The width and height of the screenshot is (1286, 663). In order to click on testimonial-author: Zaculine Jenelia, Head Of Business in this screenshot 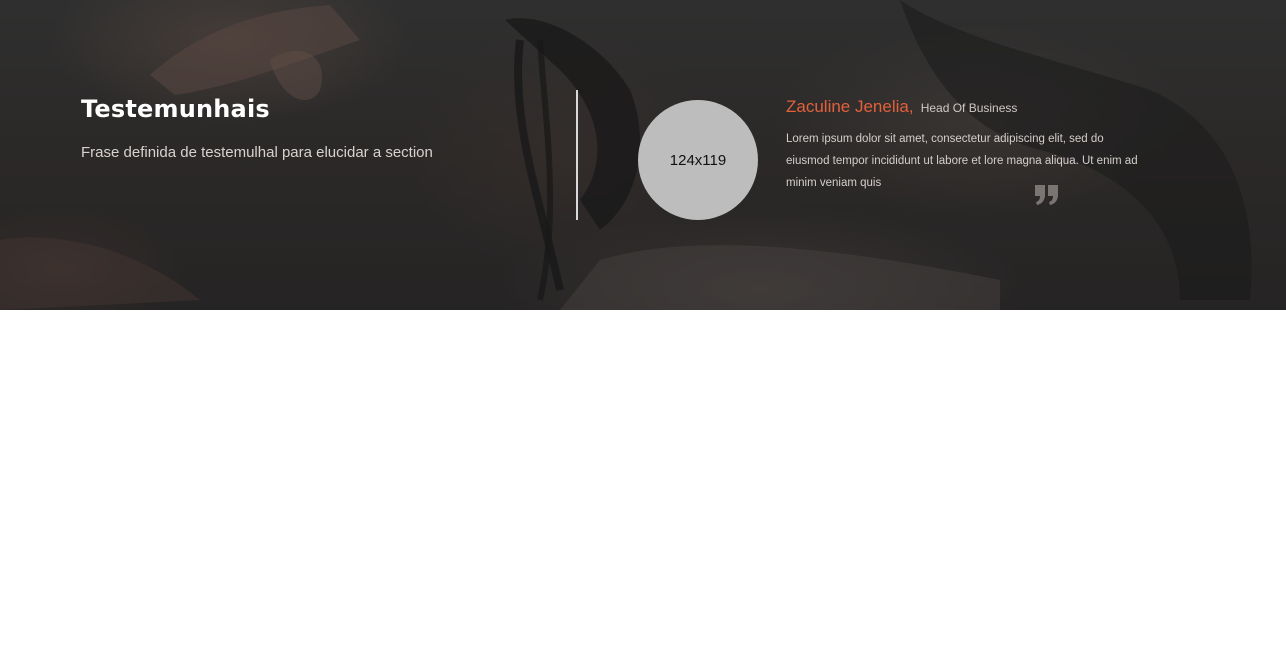, I will do `click(901, 107)`.